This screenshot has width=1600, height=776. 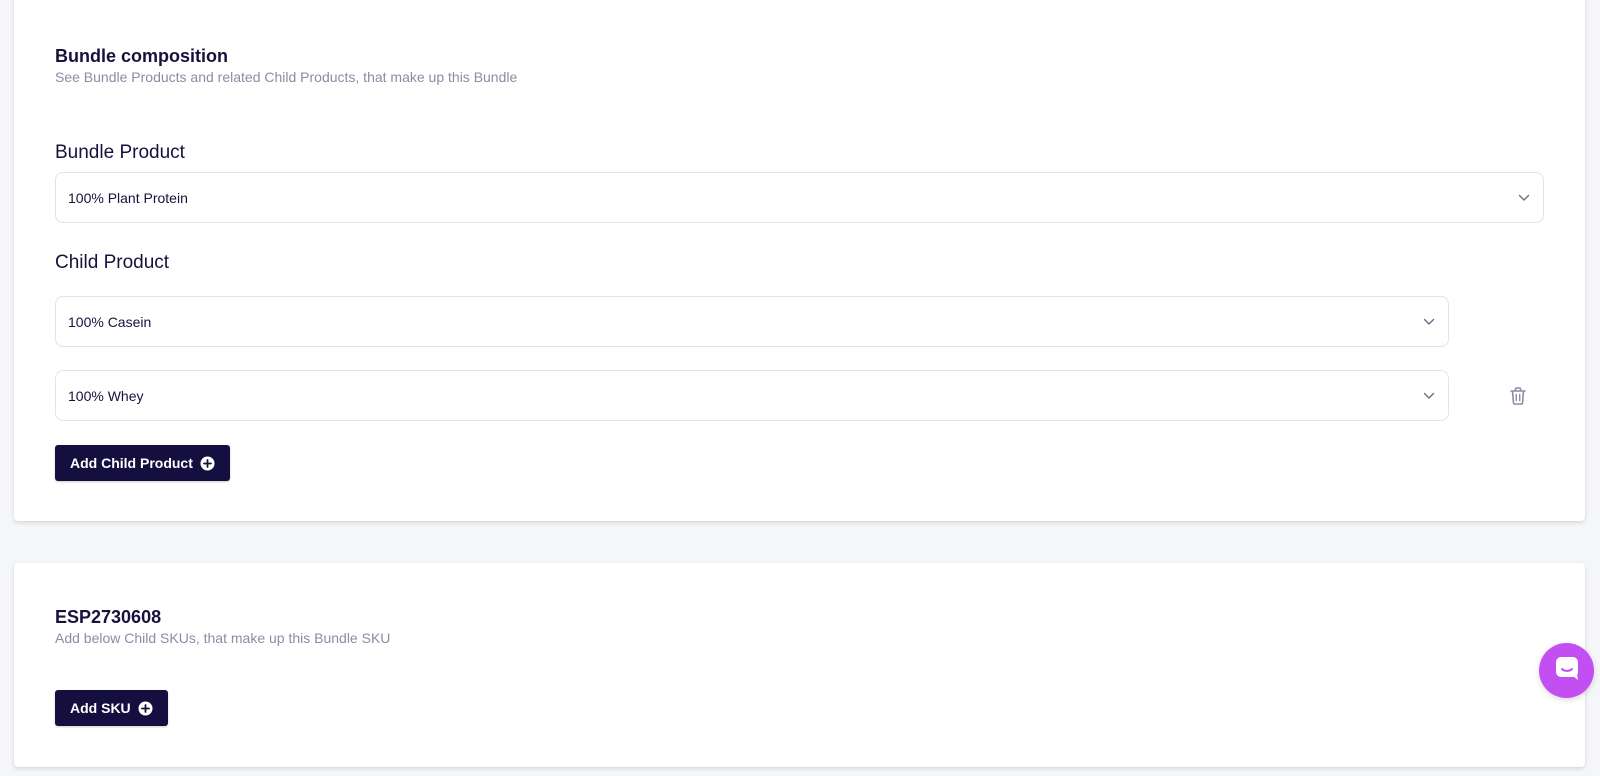 What do you see at coordinates (112, 262) in the screenshot?
I see `child-product-label: Child Product` at bounding box center [112, 262].